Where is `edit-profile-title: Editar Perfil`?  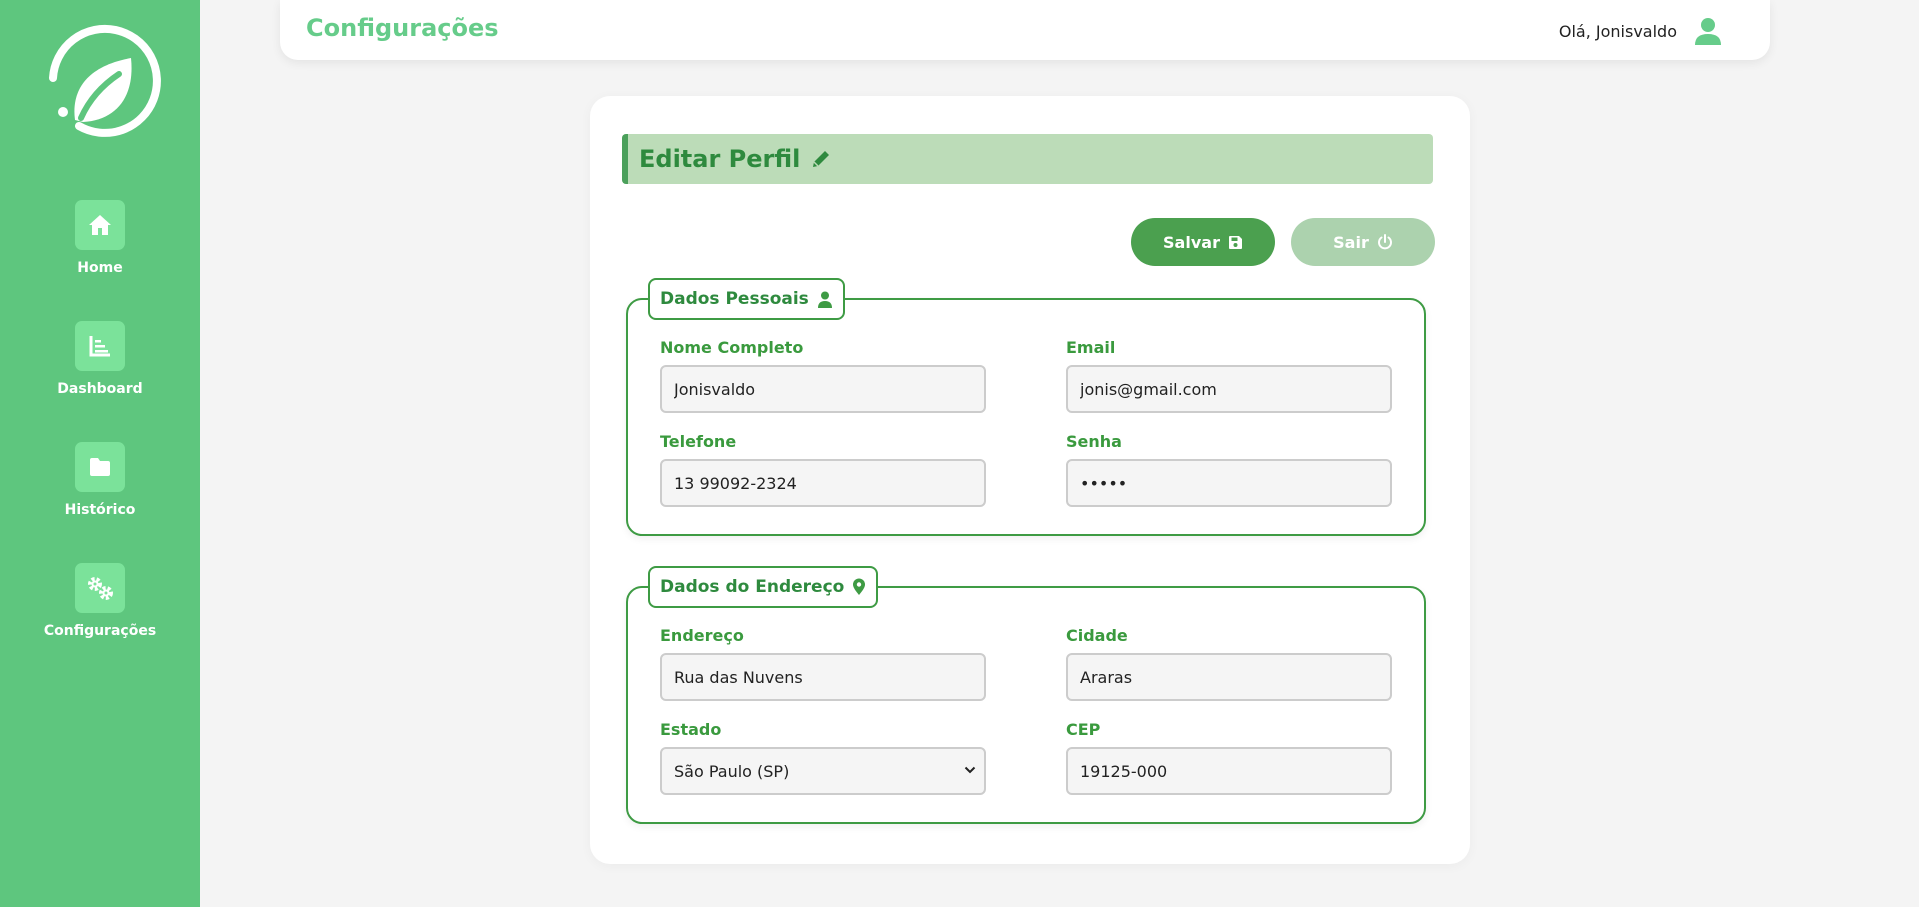 edit-profile-title: Editar Perfil is located at coordinates (720, 159).